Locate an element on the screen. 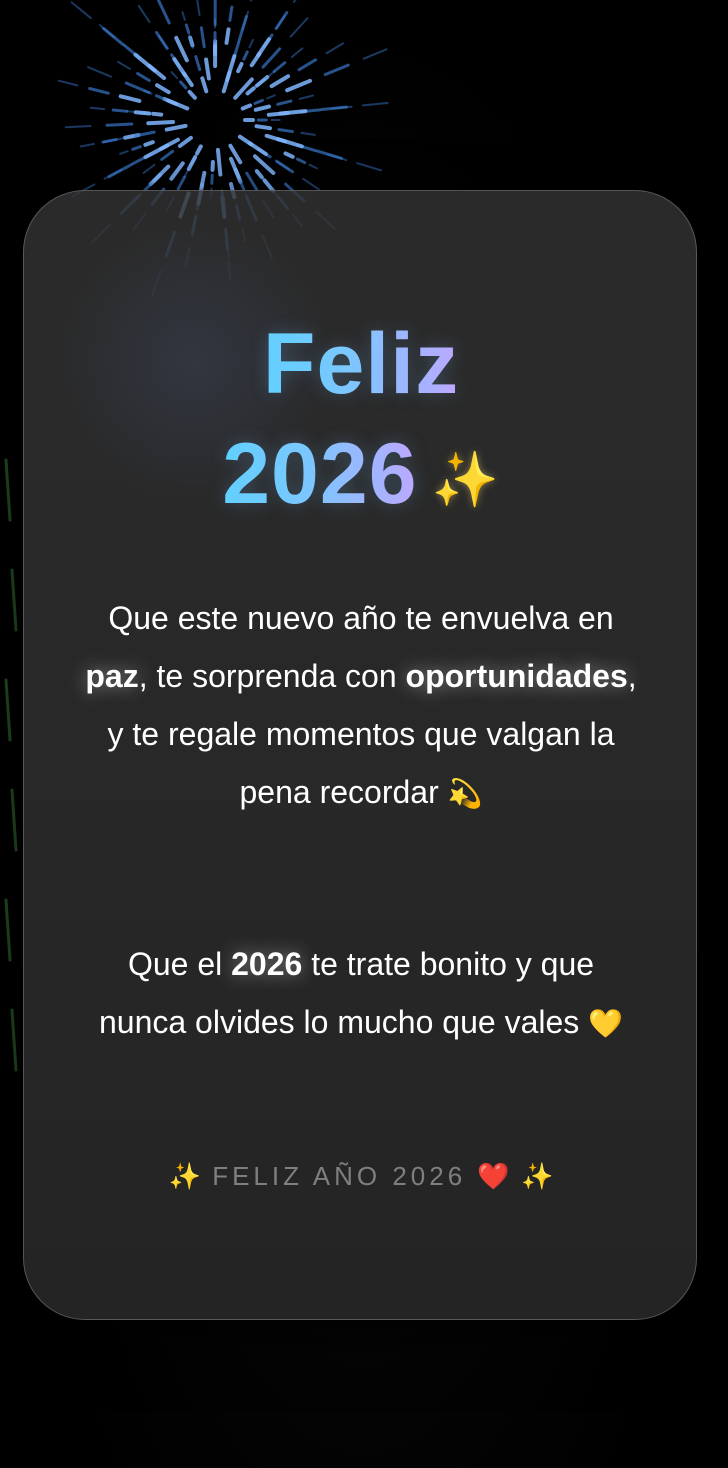 The width and height of the screenshot is (728, 1468). title-line-2: 2026 ✨ is located at coordinates (360, 474).